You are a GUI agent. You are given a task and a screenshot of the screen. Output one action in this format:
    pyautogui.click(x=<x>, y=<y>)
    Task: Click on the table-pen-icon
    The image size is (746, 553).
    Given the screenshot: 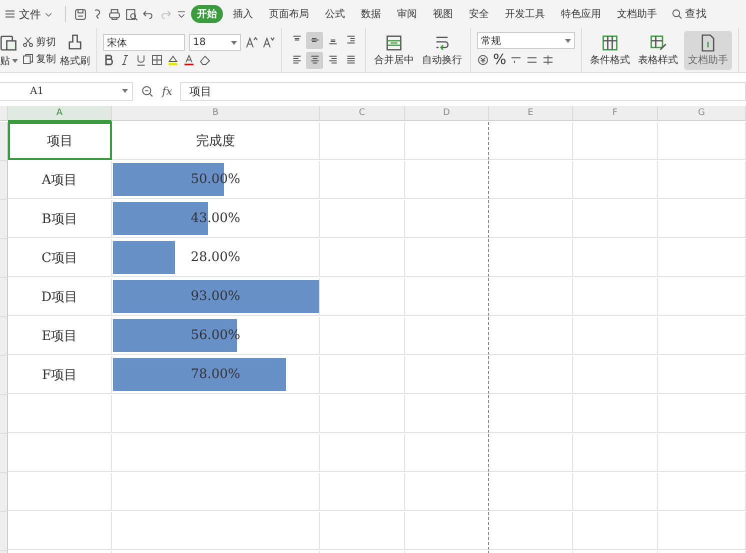 What is the action you would take?
    pyautogui.click(x=658, y=43)
    